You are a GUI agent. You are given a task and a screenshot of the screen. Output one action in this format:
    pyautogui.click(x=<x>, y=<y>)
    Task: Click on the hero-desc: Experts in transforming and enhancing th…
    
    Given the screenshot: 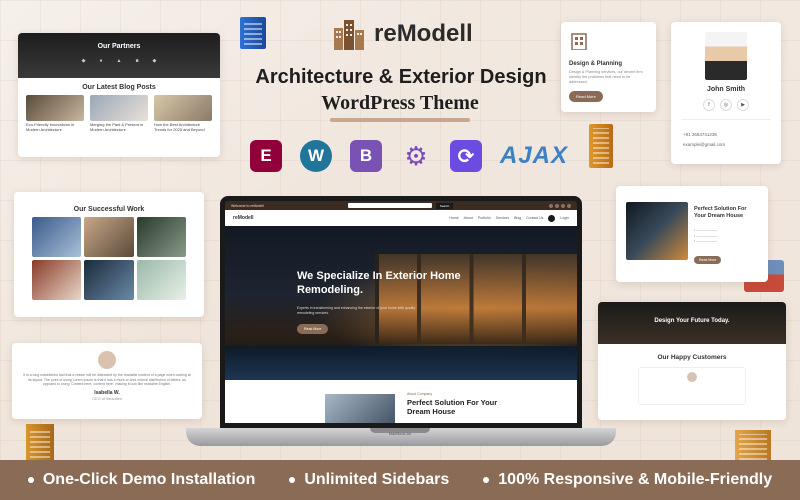 What is the action you would take?
    pyautogui.click(x=356, y=310)
    